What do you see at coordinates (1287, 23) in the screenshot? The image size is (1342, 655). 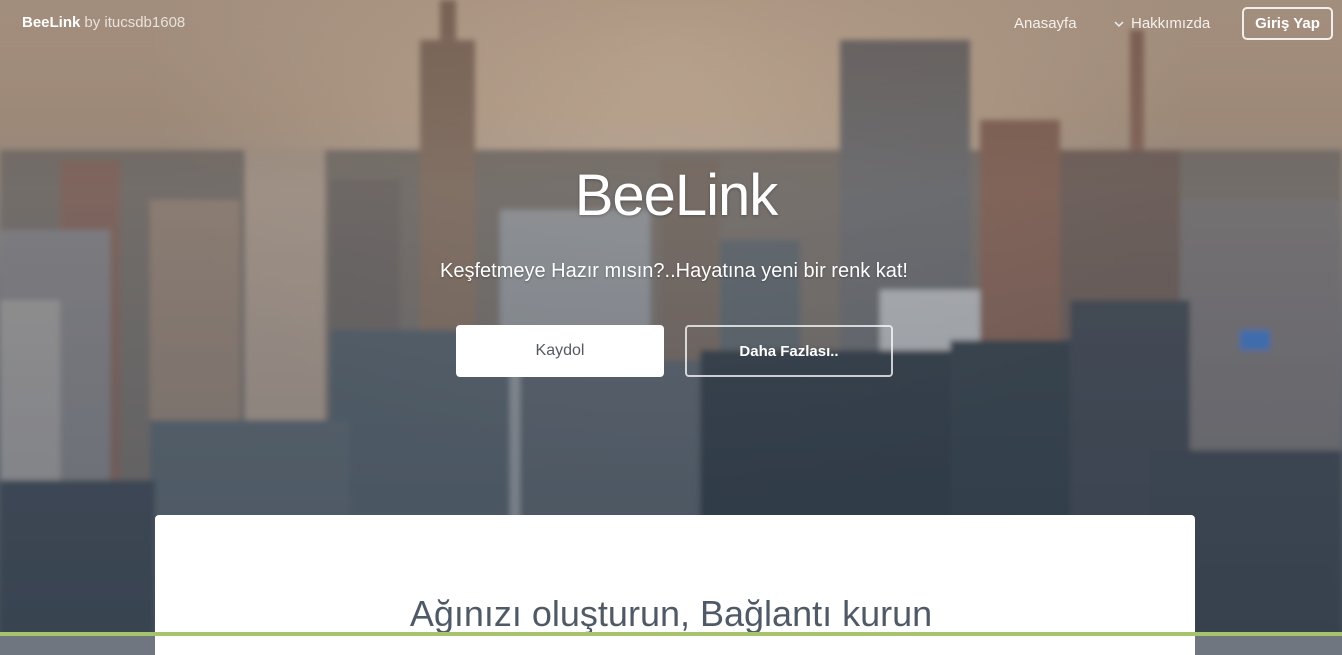 I see `login-button: Giriş Yap` at bounding box center [1287, 23].